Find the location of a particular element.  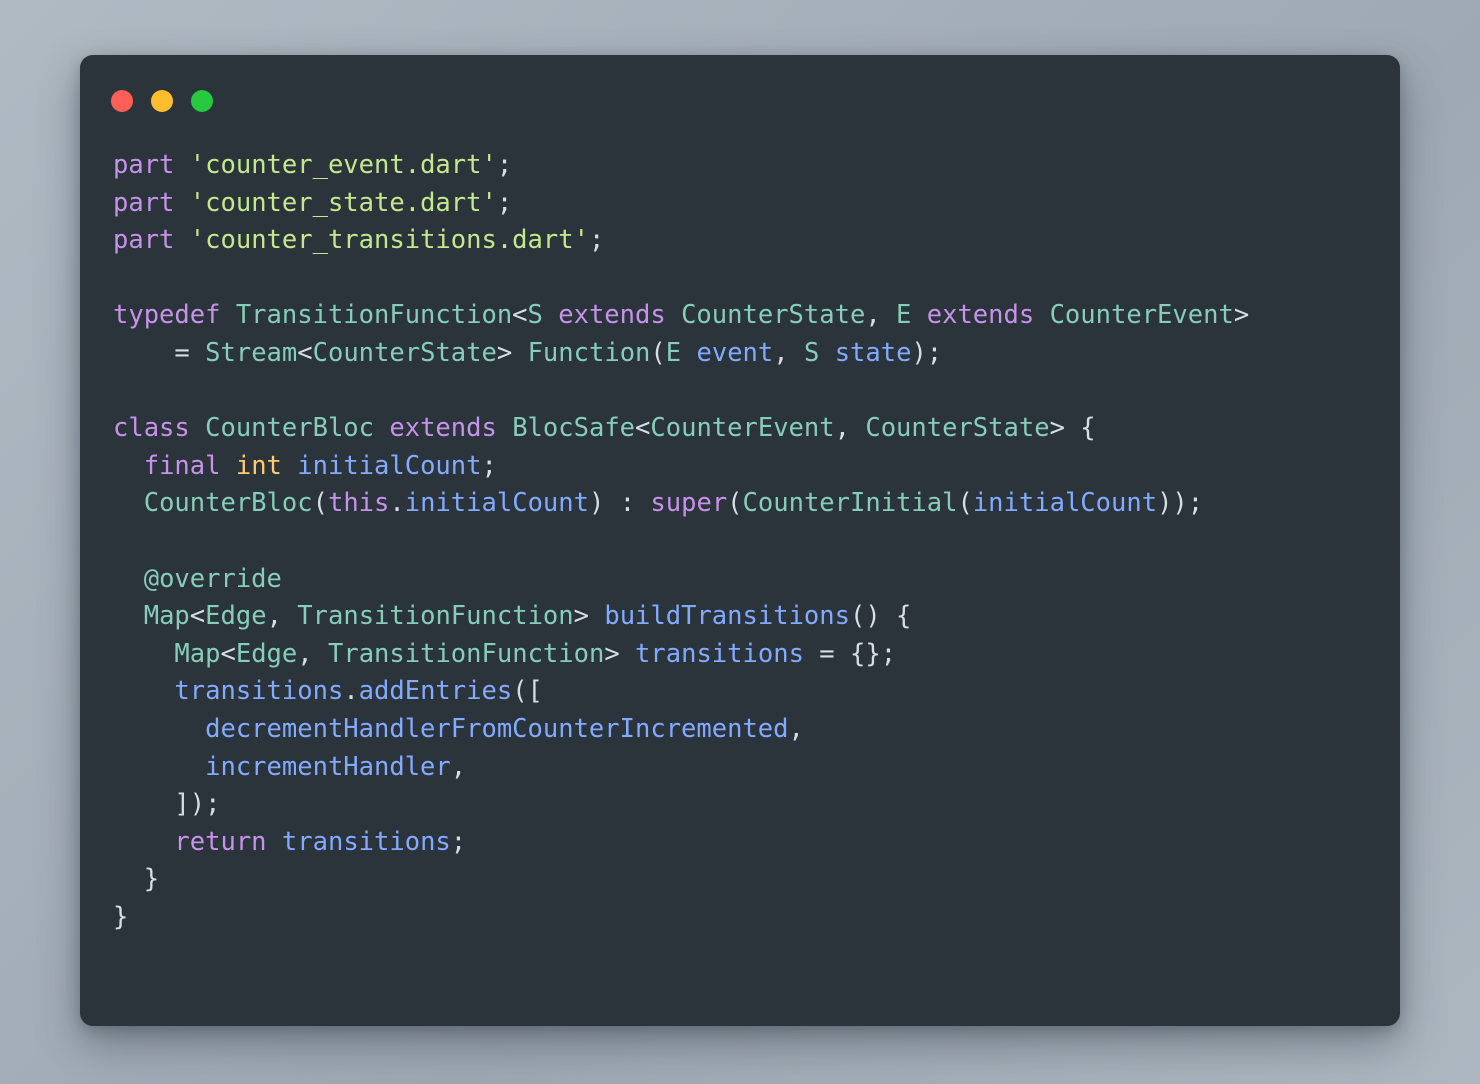

type-blocsafe: BlocSafe is located at coordinates (574, 428).